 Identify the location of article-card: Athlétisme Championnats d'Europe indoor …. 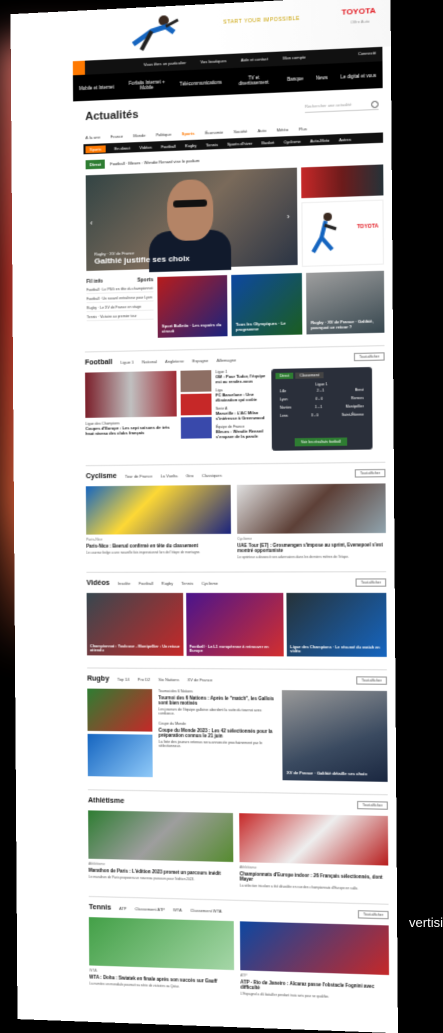
(314, 852).